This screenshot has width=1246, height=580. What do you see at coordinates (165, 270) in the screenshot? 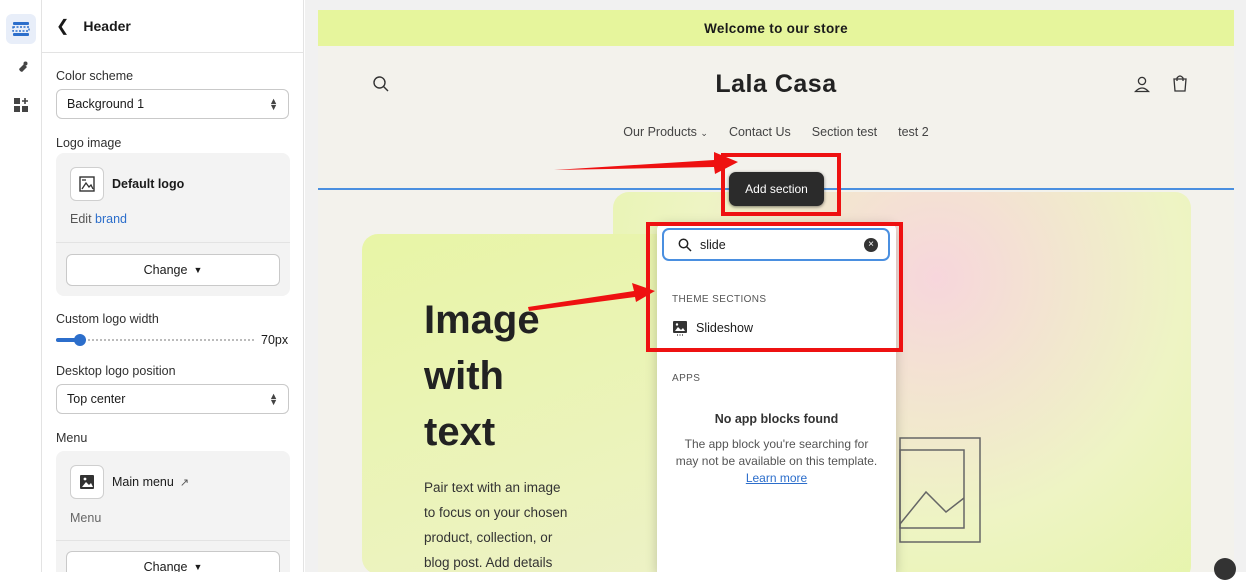
I see `change-logo-label: Change` at bounding box center [165, 270].